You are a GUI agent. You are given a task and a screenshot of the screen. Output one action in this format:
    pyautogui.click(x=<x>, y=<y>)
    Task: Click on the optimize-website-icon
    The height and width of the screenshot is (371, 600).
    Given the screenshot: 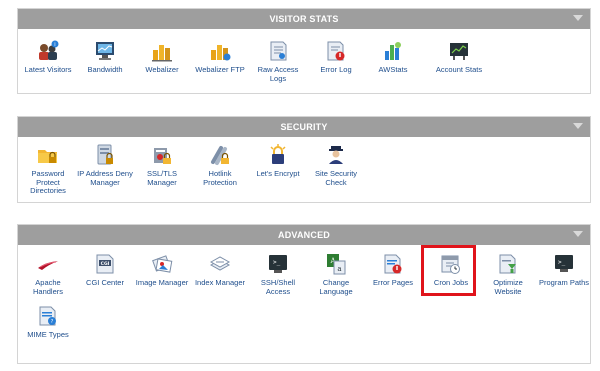 What is the action you would take?
    pyautogui.click(x=507, y=264)
    